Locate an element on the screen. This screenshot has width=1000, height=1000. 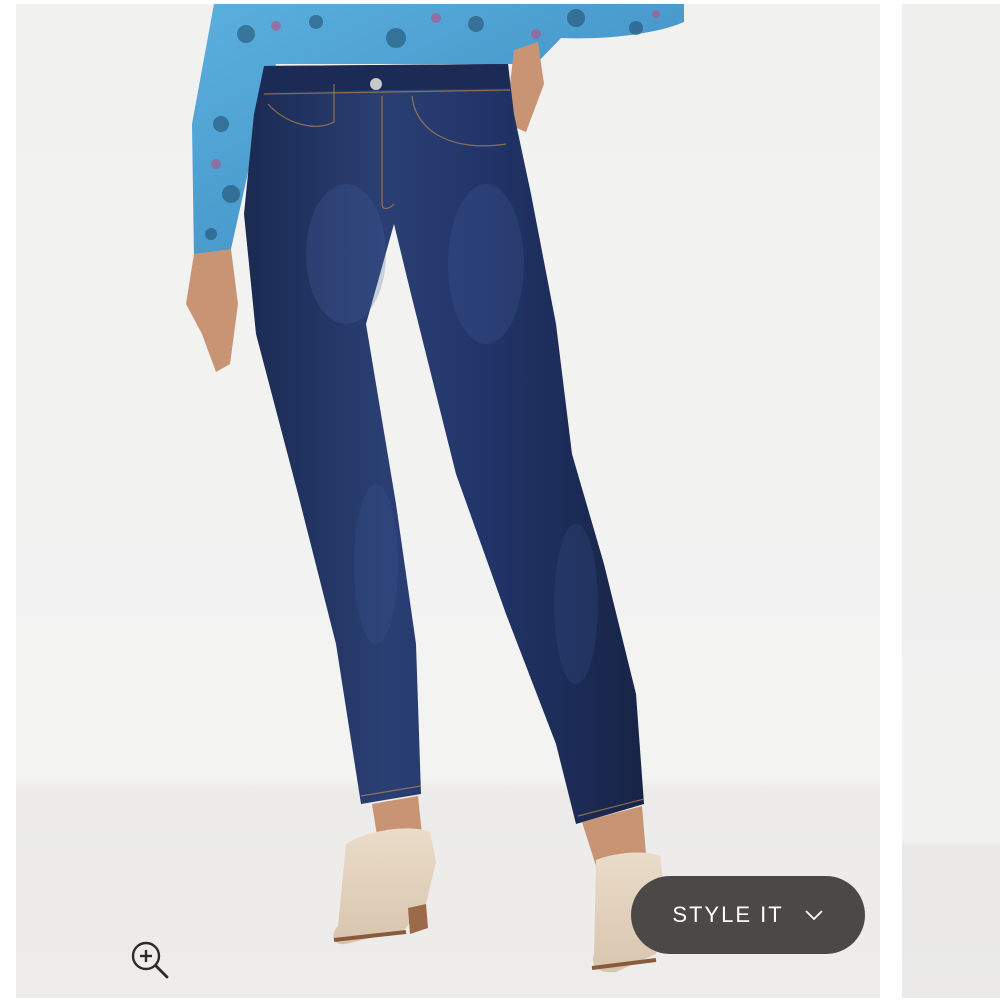
product-image-next is located at coordinates (951, 501).